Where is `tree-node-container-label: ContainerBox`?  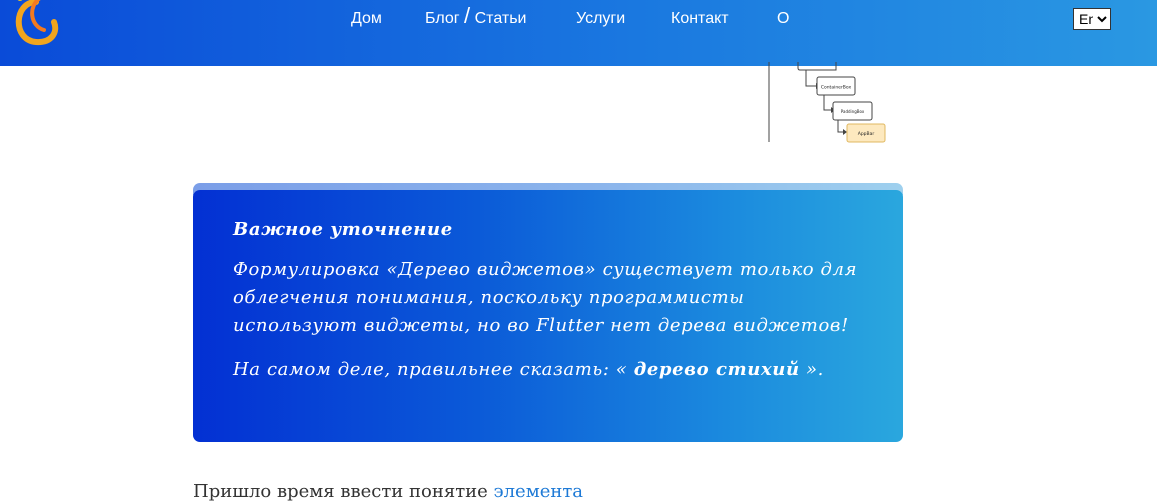 tree-node-container-label: ContainerBox is located at coordinates (836, 88).